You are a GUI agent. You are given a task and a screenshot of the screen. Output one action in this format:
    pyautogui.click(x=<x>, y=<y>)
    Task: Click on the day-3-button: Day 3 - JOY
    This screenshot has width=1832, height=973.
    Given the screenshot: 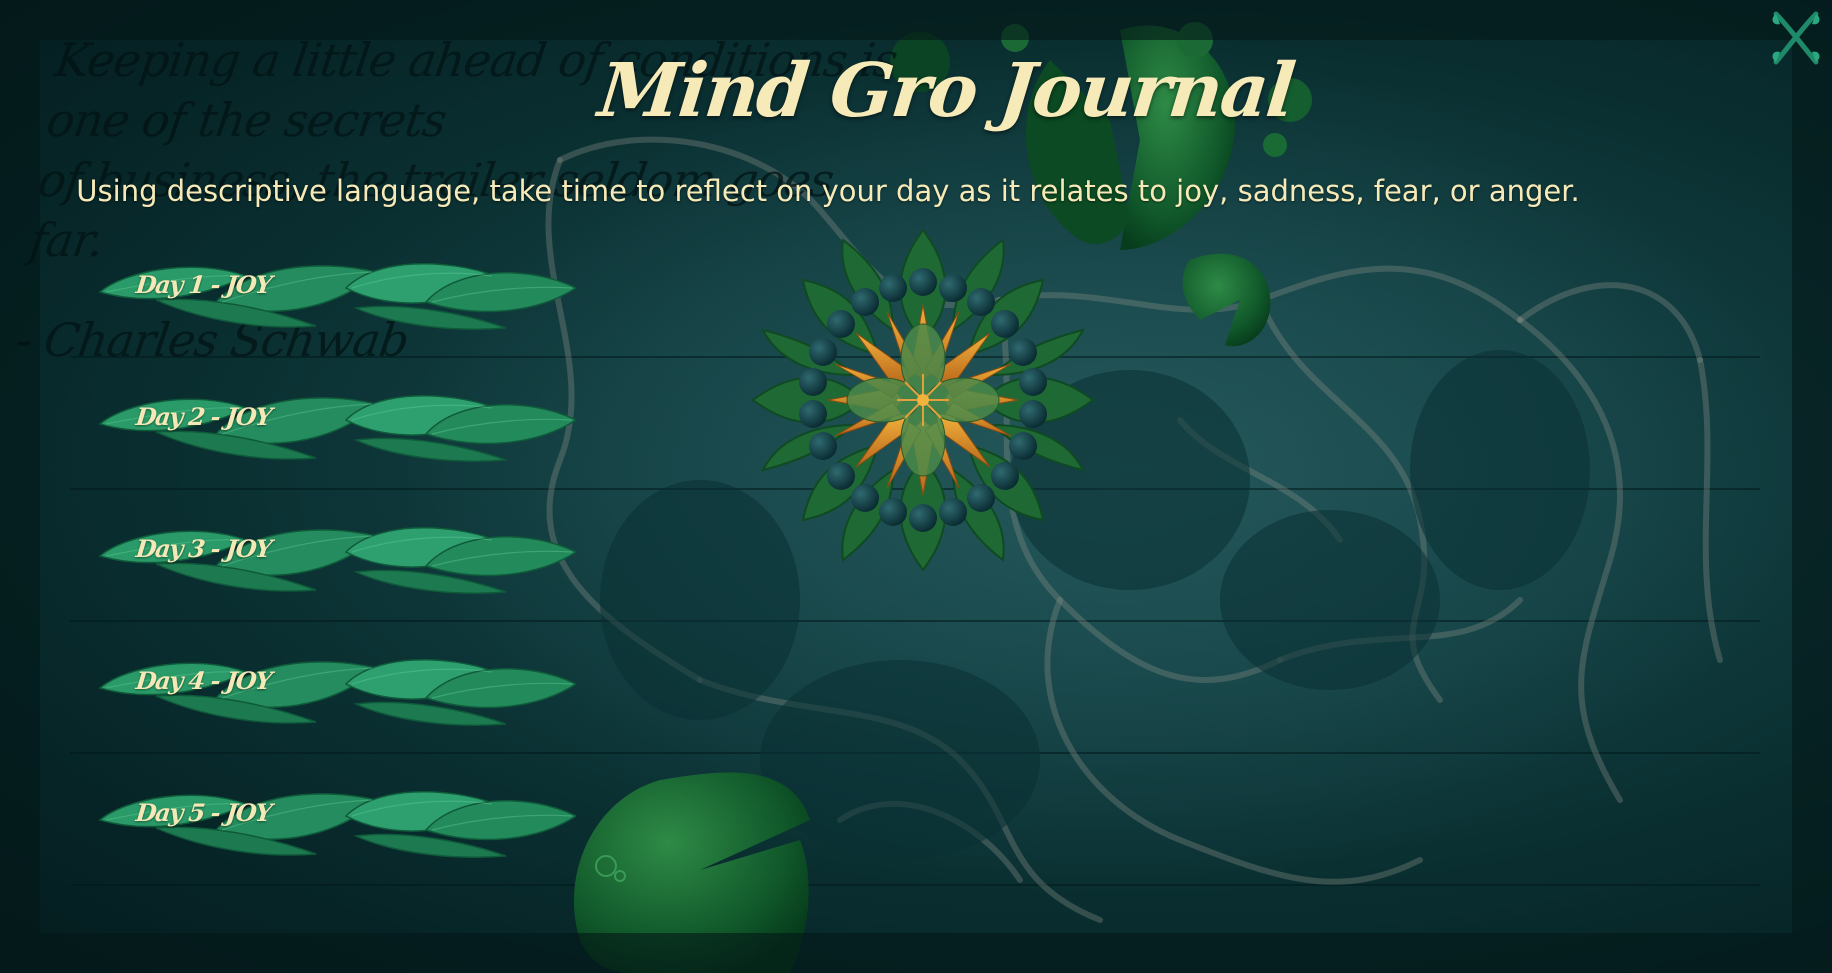 What is the action you would take?
    pyautogui.click(x=336, y=554)
    